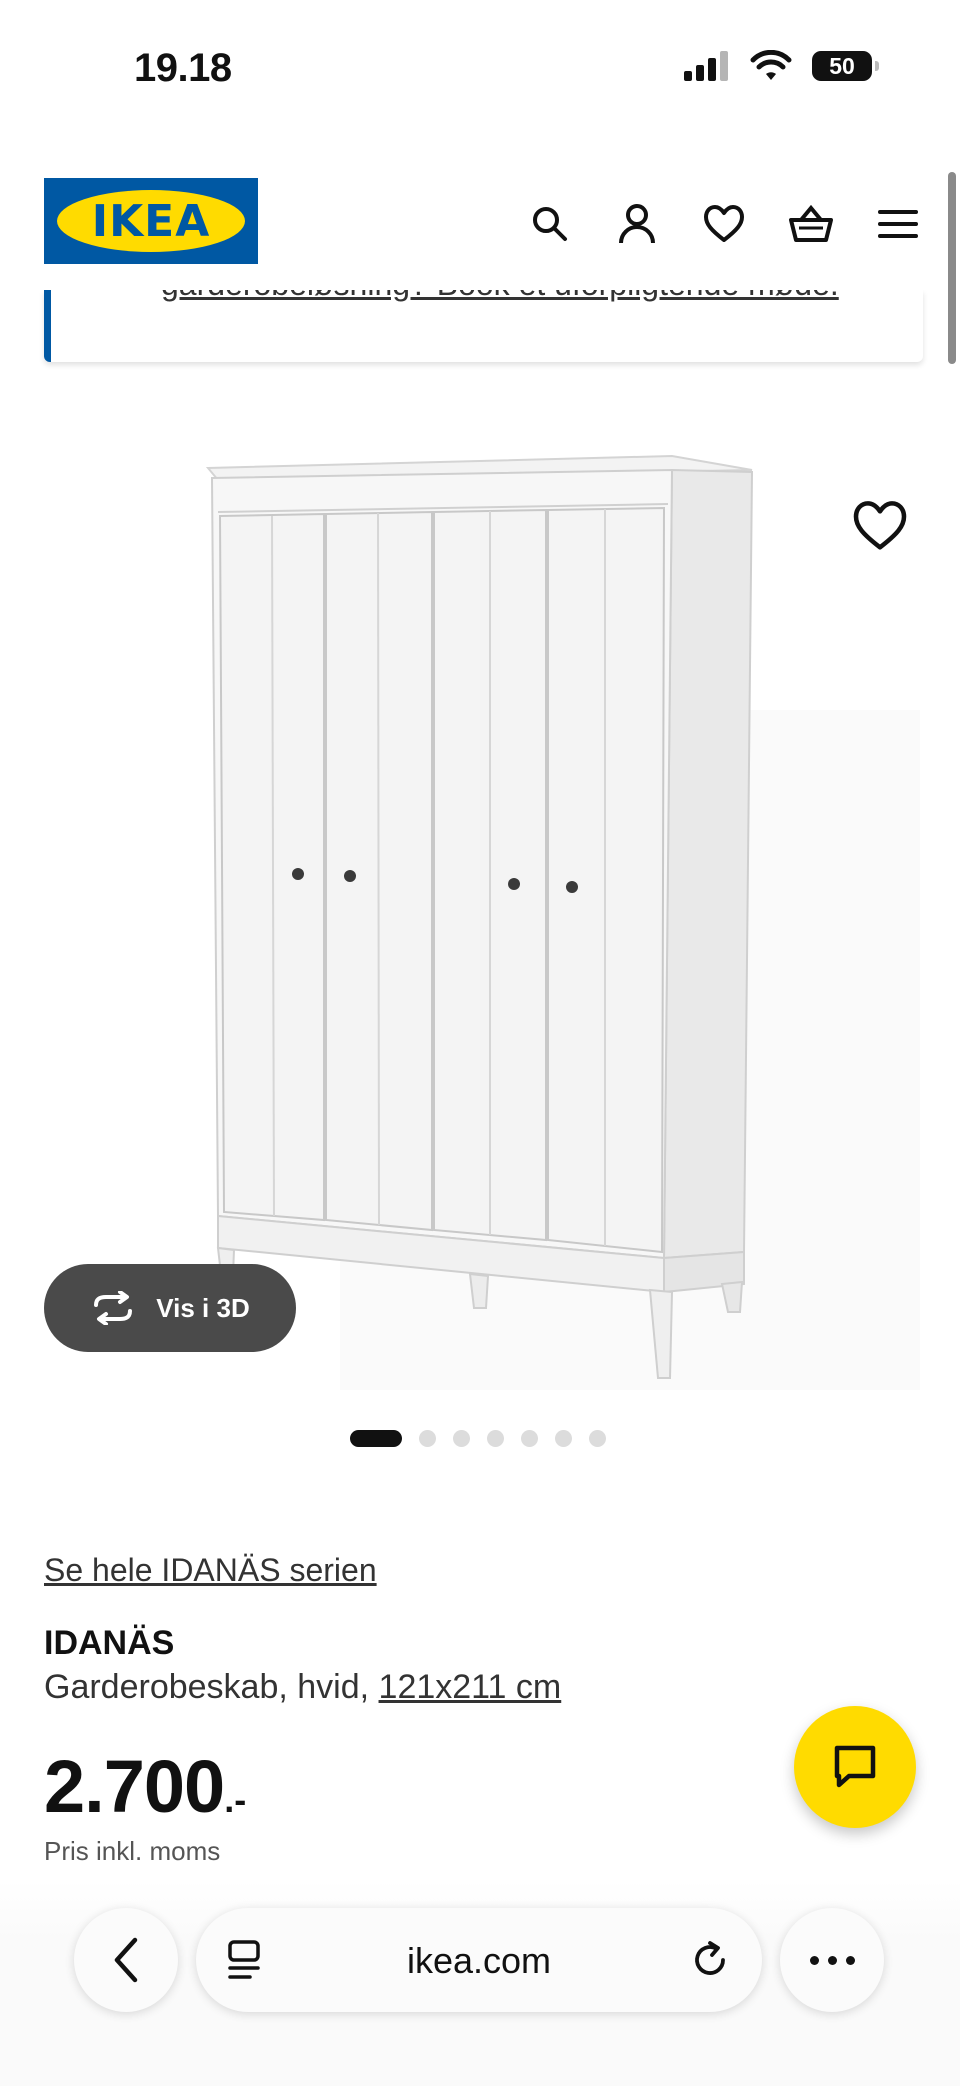 The height and width of the screenshot is (2086, 960). I want to click on logo-text: IKEA, so click(151, 221).